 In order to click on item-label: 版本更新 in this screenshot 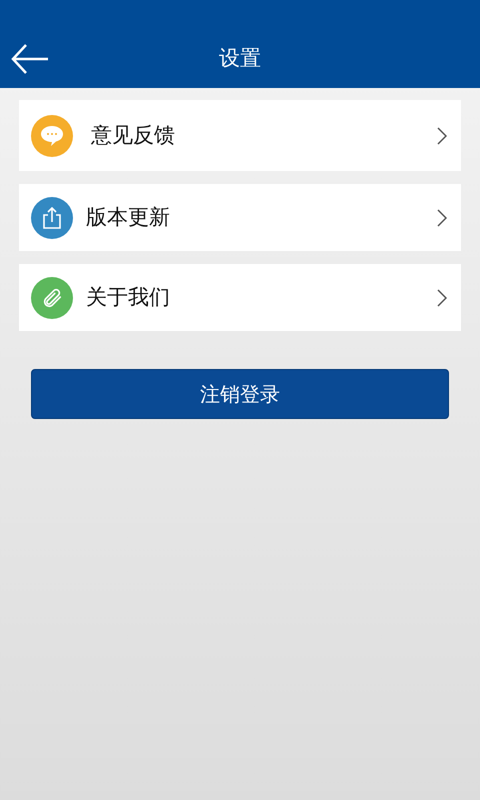, I will do `click(128, 217)`.